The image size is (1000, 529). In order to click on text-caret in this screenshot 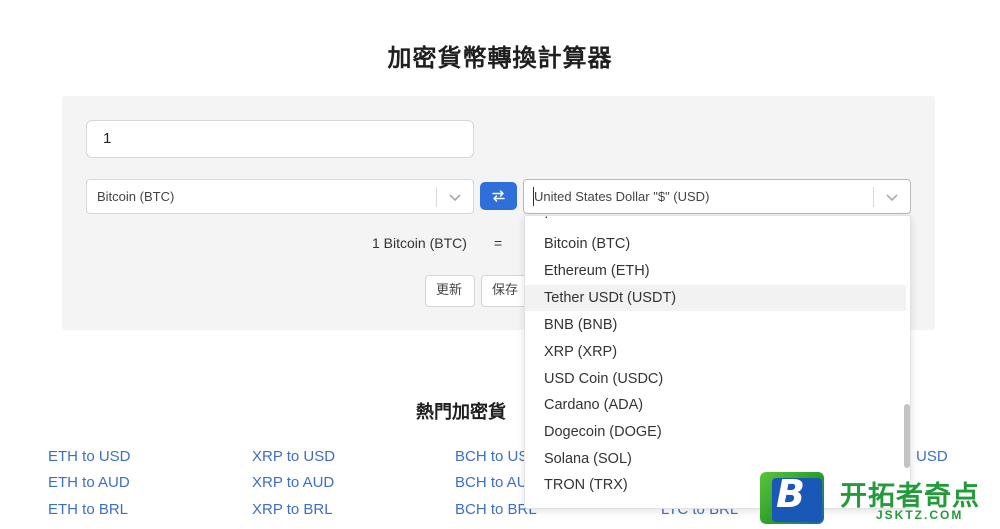, I will do `click(533, 196)`.